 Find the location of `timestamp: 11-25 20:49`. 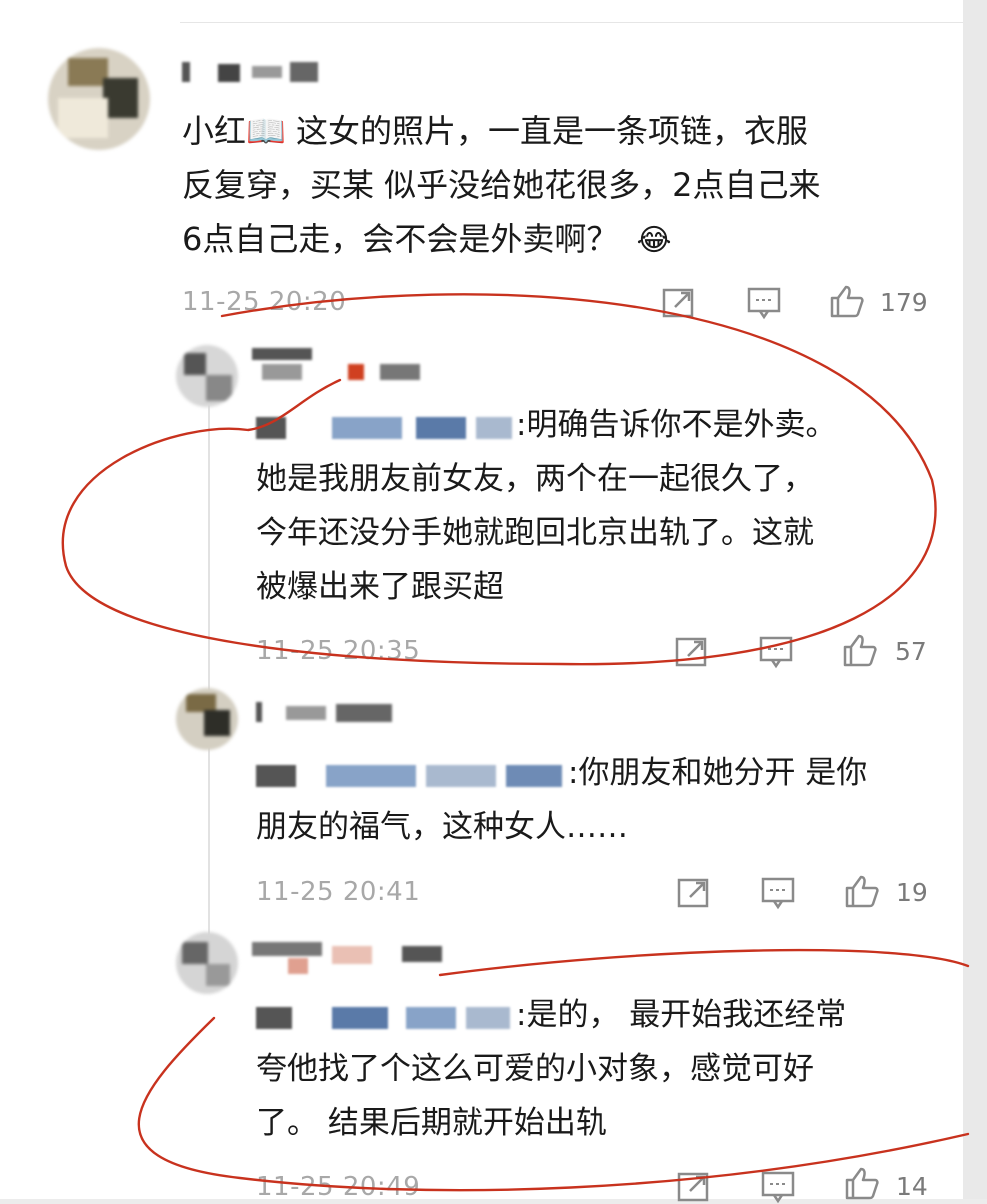

timestamp: 11-25 20:49 is located at coordinates (338, 1187).